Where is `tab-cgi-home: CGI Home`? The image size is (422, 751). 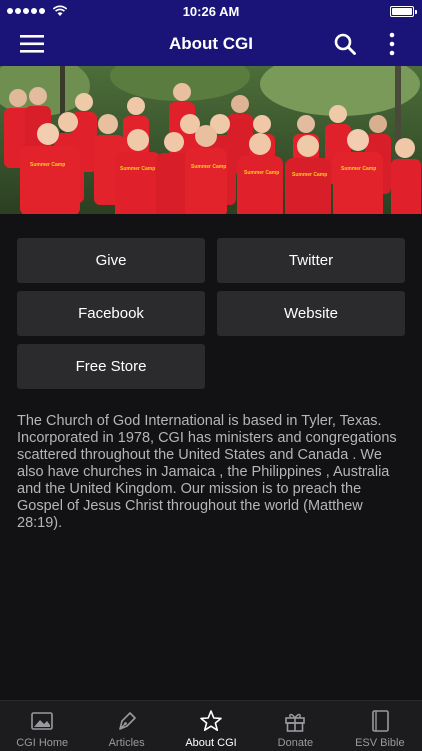 tab-cgi-home: CGI Home is located at coordinates (42, 726).